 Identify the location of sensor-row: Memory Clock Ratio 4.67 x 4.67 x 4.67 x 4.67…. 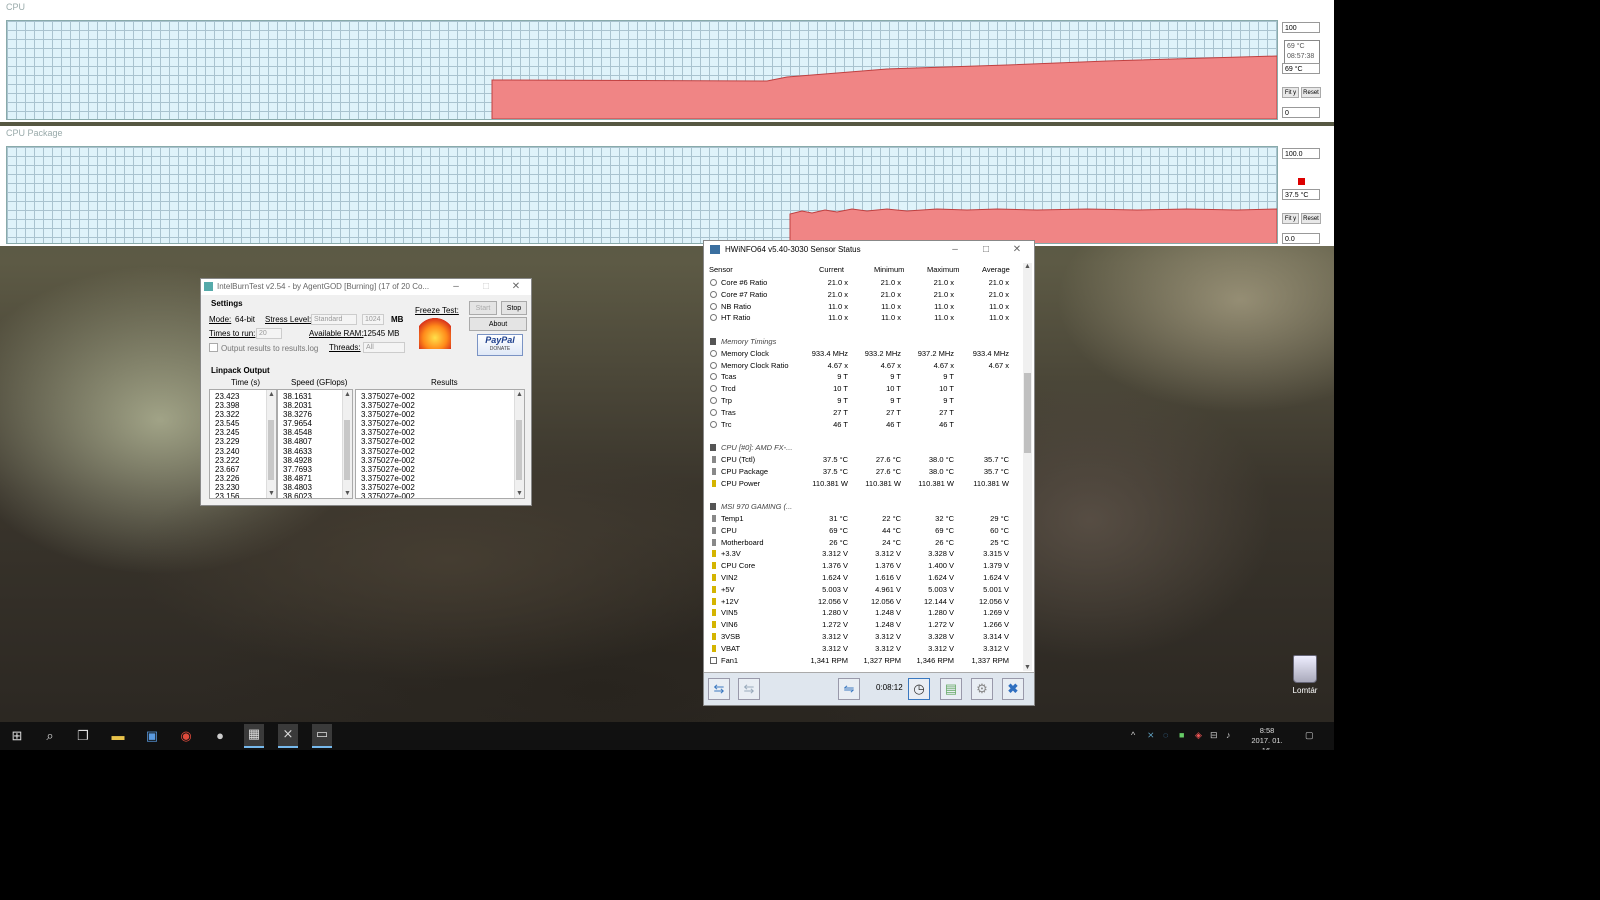
(864, 366).